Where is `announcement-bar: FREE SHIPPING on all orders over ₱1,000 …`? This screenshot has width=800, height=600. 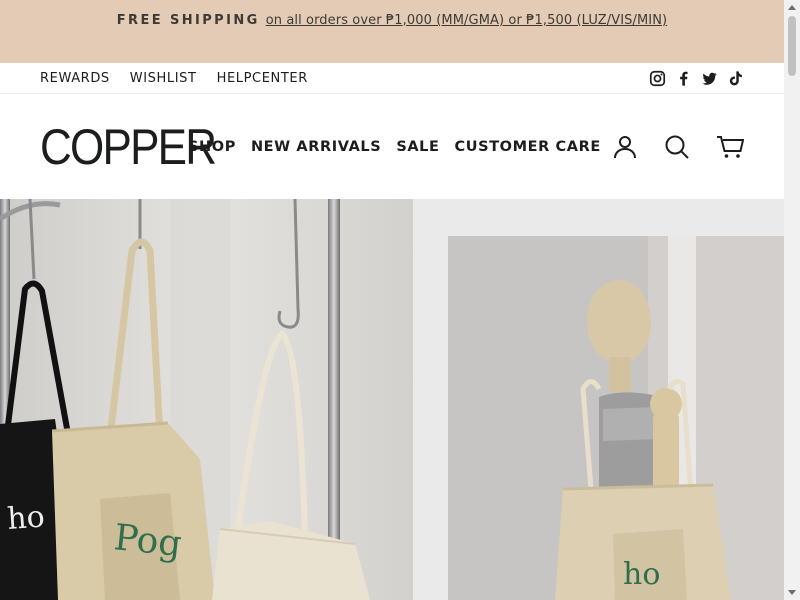
announcement-bar: FREE SHIPPING on all orders over ₱1,000 … is located at coordinates (392, 31).